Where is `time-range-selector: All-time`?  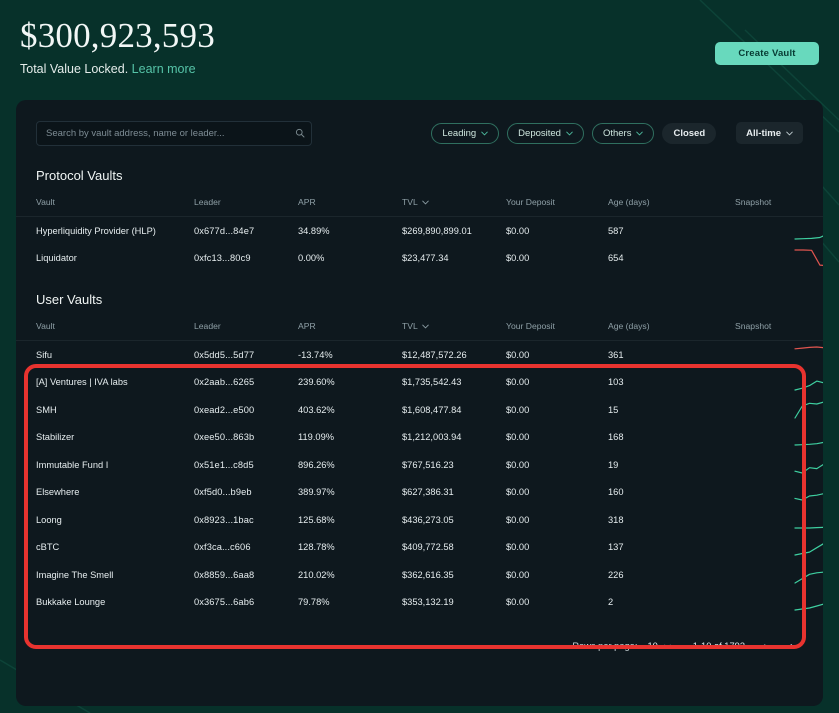 time-range-selector: All-time is located at coordinates (769, 133).